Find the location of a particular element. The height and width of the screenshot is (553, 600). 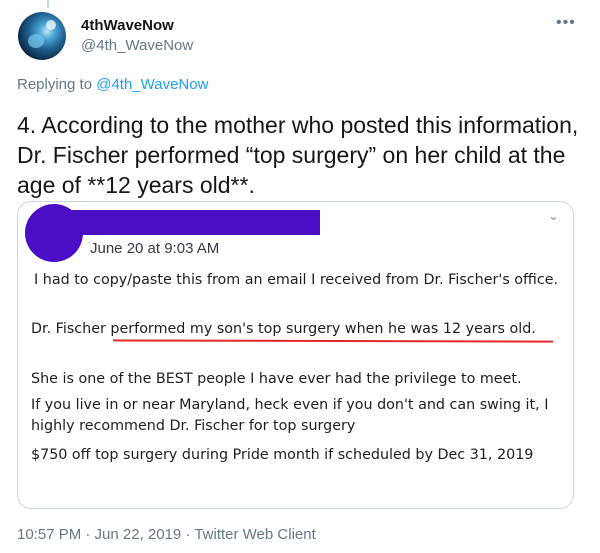

more-horizontal-icon: ••• is located at coordinates (566, 23).